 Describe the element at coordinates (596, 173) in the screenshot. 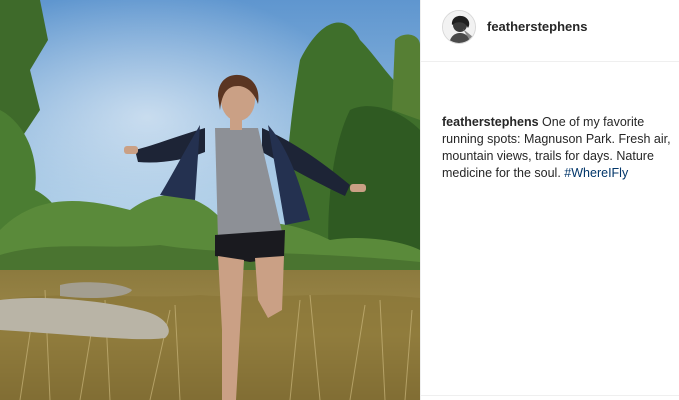

I see `caption-hashtag: #WhereIFly` at that location.